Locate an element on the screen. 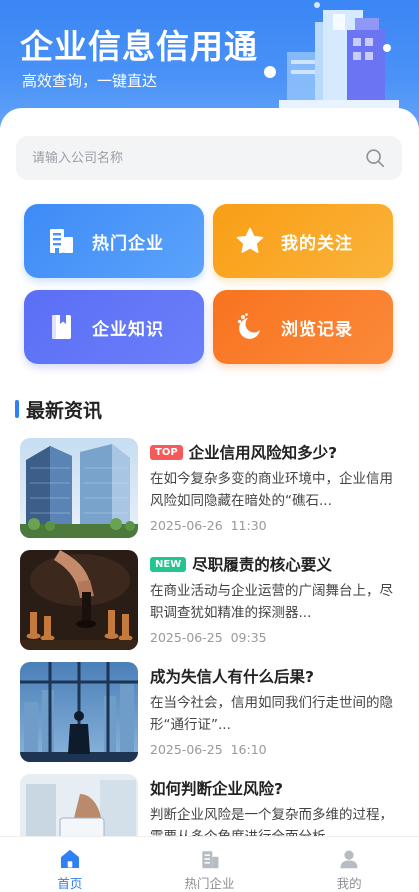 The width and height of the screenshot is (419, 892). search-input is located at coordinates (198, 158).